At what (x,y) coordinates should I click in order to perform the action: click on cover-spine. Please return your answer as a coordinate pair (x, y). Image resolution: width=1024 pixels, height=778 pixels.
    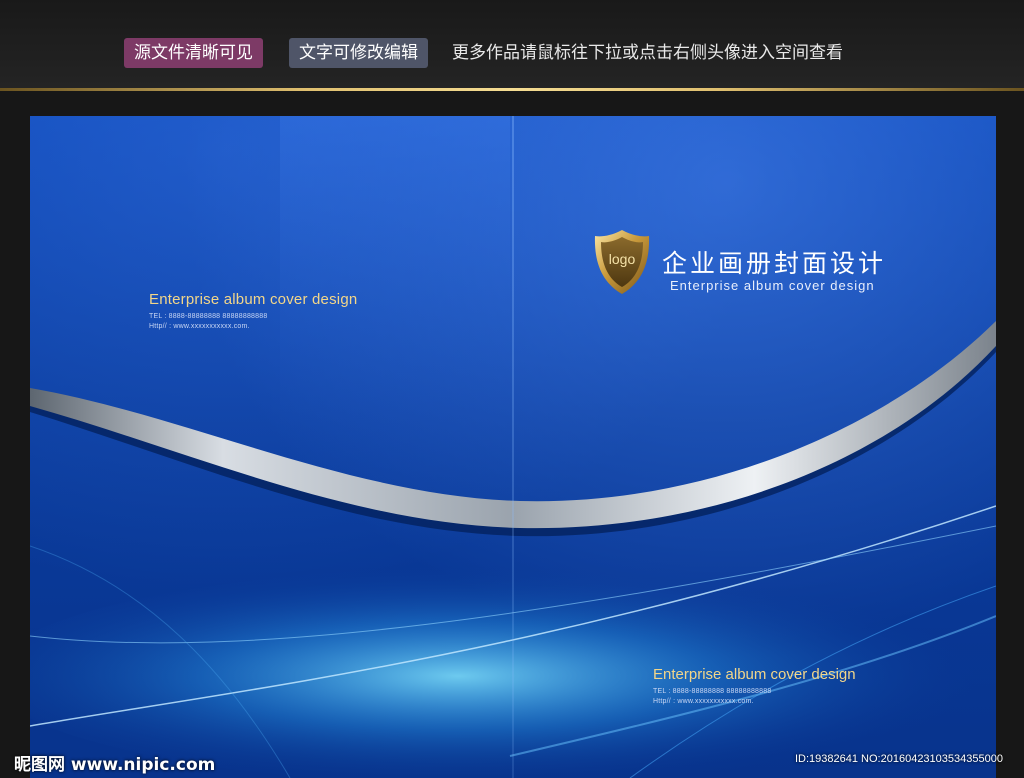
    Looking at the image, I should click on (513, 447).